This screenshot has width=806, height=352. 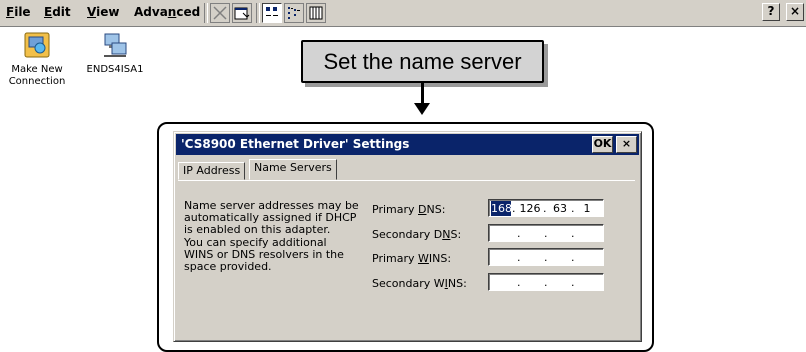 What do you see at coordinates (403, 13) in the screenshot?
I see `menu-bar: File Edit View Advanced ? ×` at bounding box center [403, 13].